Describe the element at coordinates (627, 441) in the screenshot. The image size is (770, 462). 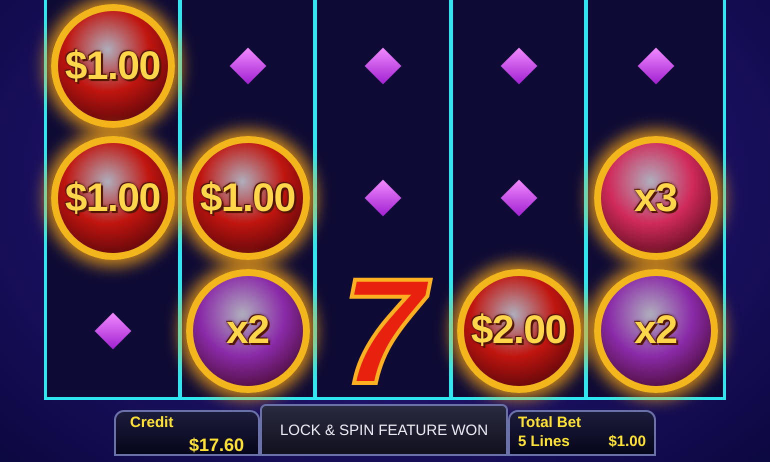
I see `total-bet-value: $1.00` at that location.